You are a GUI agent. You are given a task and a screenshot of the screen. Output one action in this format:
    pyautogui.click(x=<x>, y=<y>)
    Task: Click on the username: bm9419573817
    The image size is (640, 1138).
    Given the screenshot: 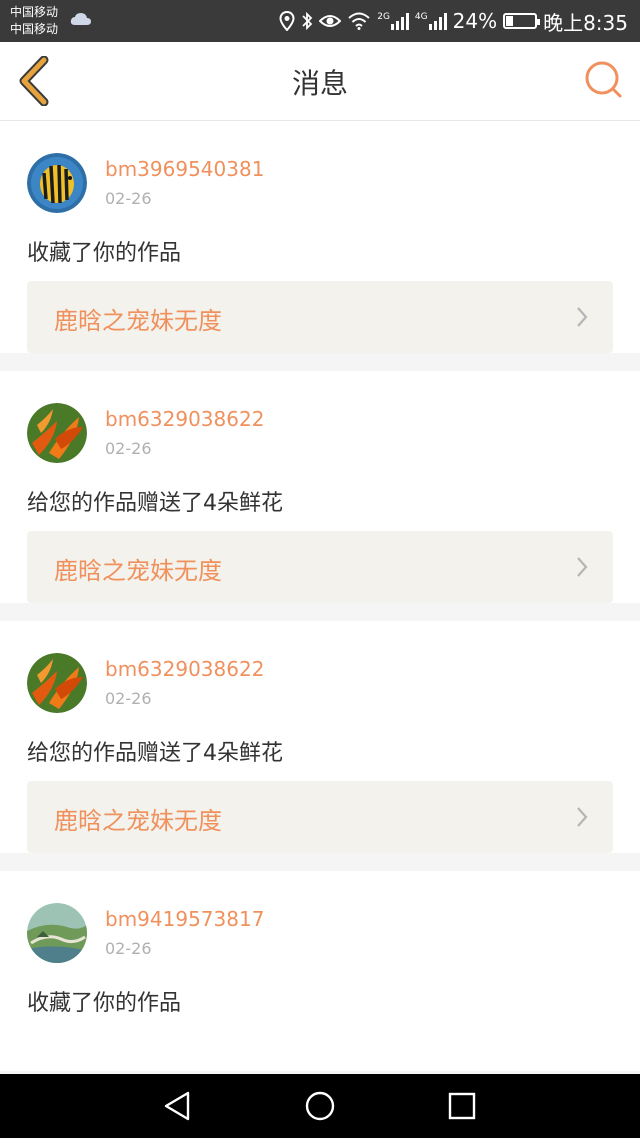 What is the action you would take?
    pyautogui.click(x=184, y=919)
    